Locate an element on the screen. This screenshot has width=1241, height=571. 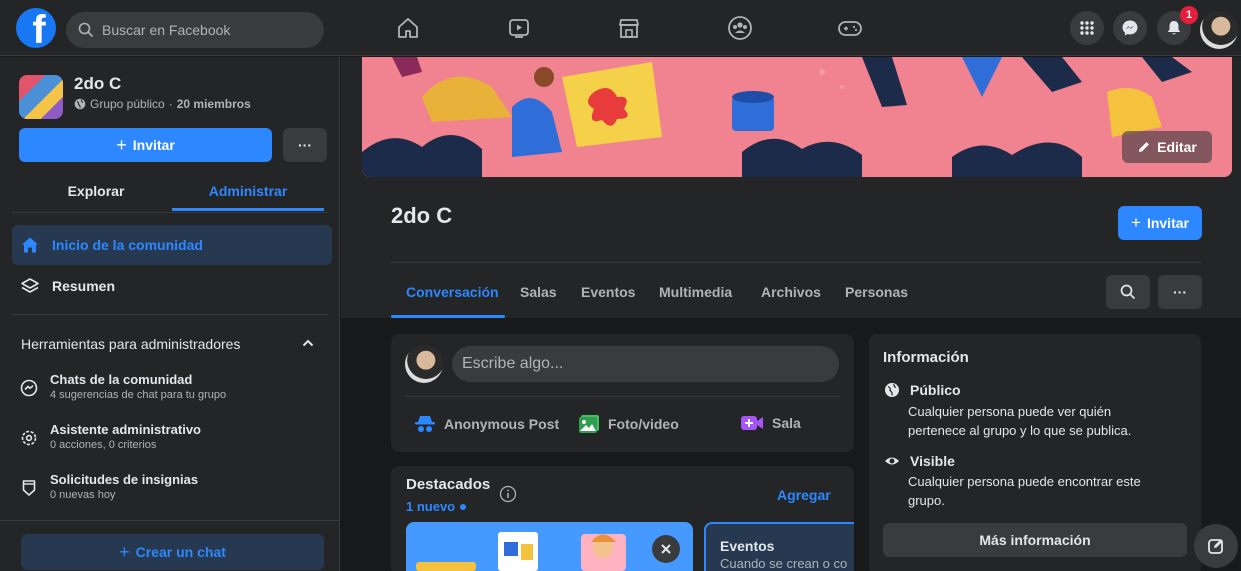
anonymous-icon is located at coordinates (425, 424).